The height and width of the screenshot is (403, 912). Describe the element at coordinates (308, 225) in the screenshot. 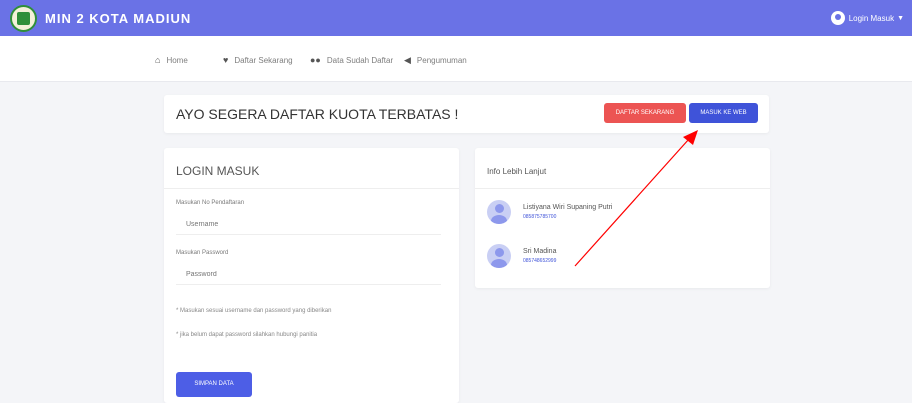

I see `username-input` at that location.